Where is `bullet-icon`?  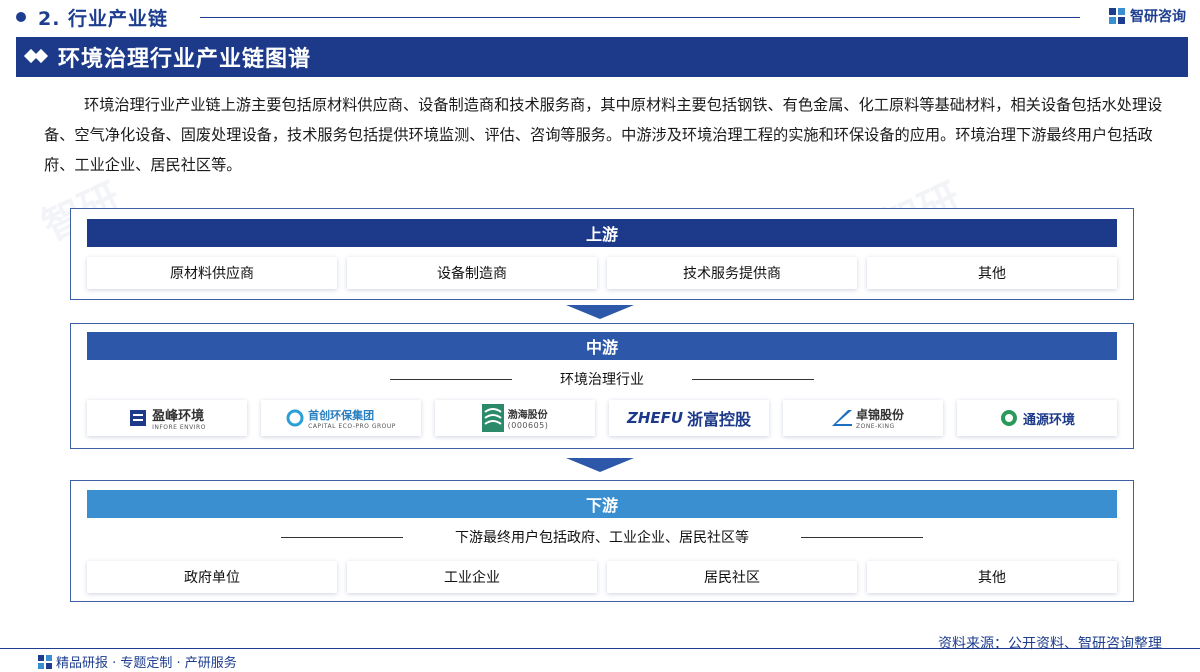 bullet-icon is located at coordinates (21, 17).